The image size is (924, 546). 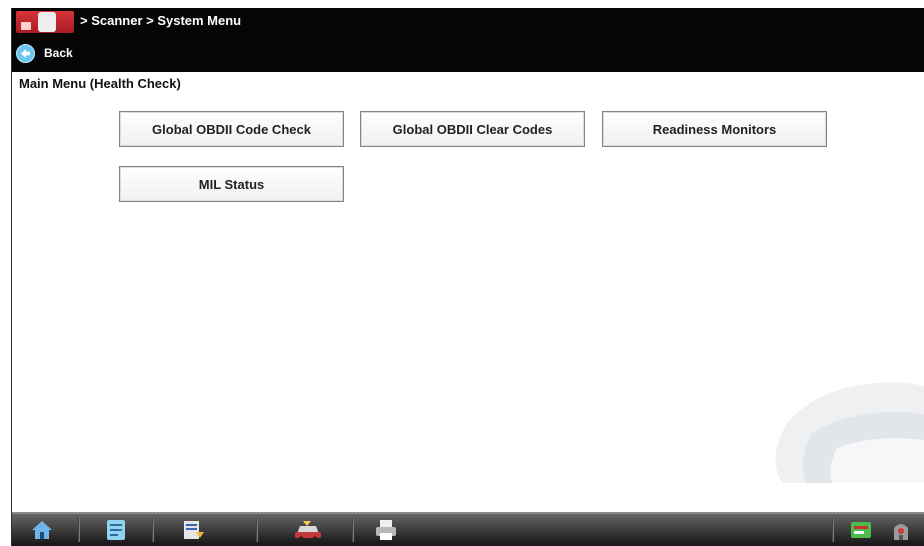 I want to click on connection-icon, so click(x=901, y=530).